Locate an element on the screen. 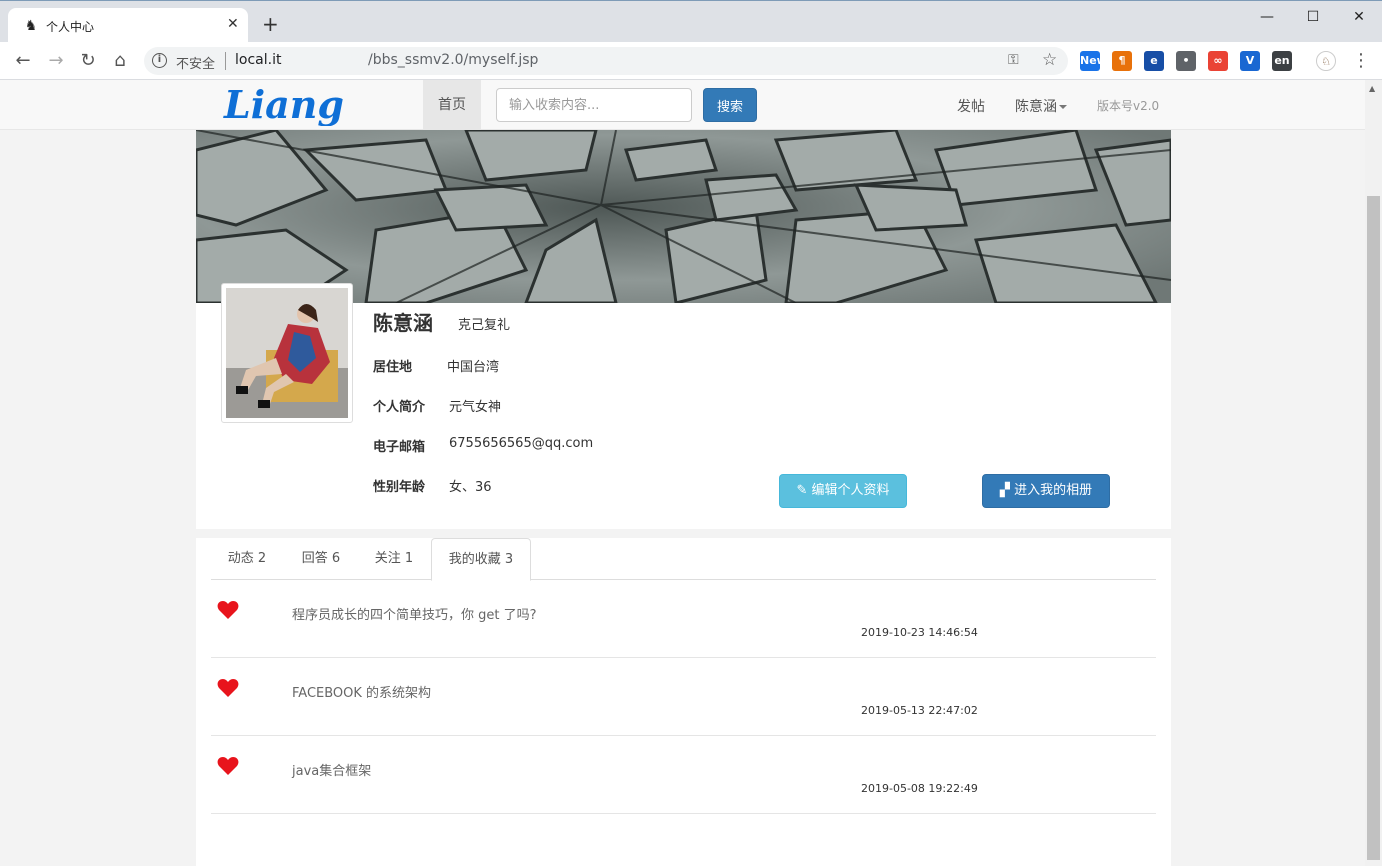  logo-text: Liang is located at coordinates (283, 105).